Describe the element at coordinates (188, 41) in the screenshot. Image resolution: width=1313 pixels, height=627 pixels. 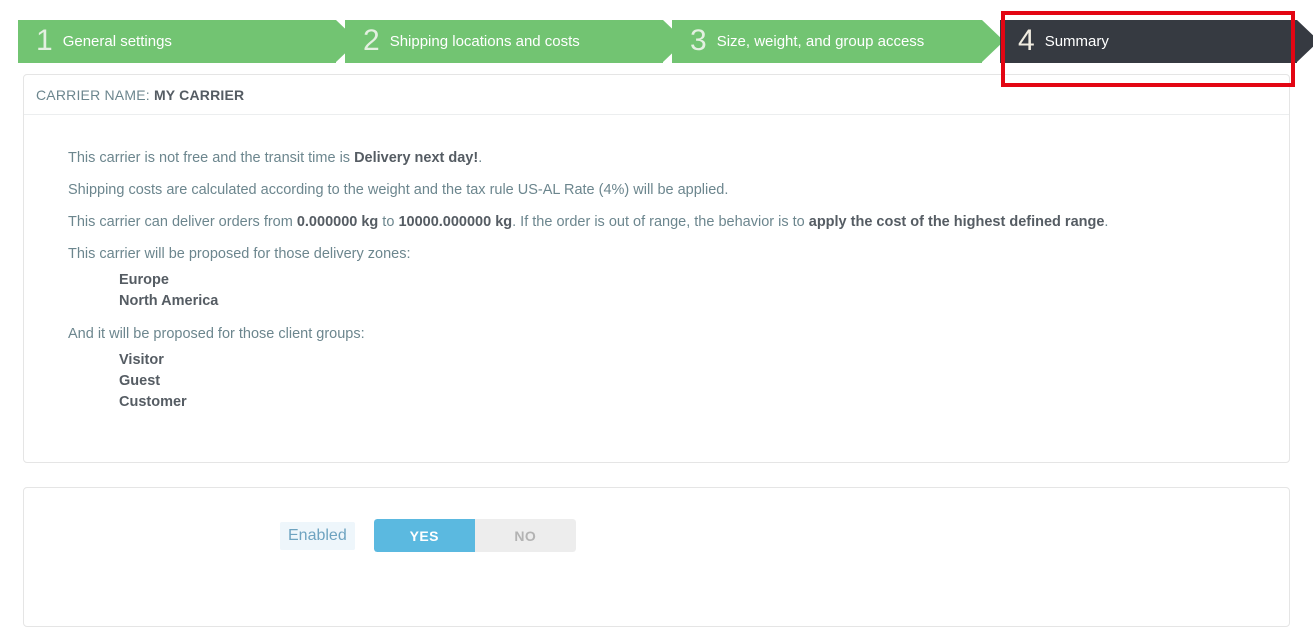
I see `wizard-step-general-settings: 1 General settings` at that location.